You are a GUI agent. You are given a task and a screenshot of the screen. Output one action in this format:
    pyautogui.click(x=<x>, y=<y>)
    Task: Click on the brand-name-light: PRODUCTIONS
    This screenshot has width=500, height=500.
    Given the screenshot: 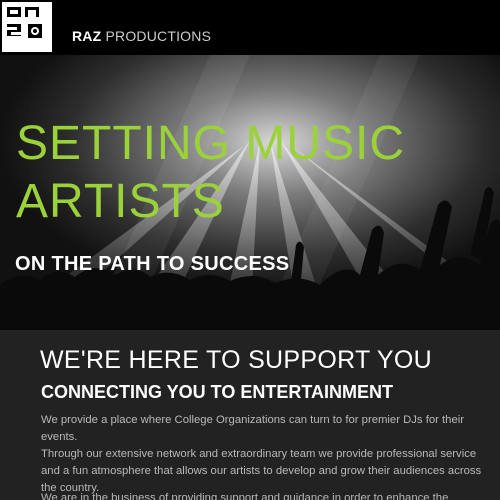 What is the action you would take?
    pyautogui.click(x=156, y=36)
    